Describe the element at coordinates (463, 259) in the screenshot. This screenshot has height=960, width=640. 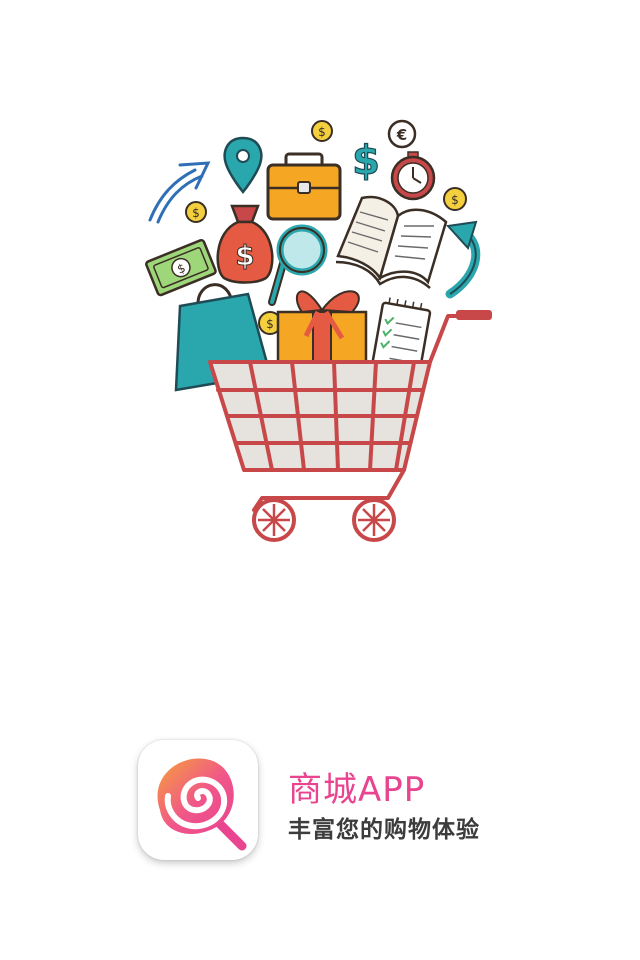
I see `arrow-down-icon` at that location.